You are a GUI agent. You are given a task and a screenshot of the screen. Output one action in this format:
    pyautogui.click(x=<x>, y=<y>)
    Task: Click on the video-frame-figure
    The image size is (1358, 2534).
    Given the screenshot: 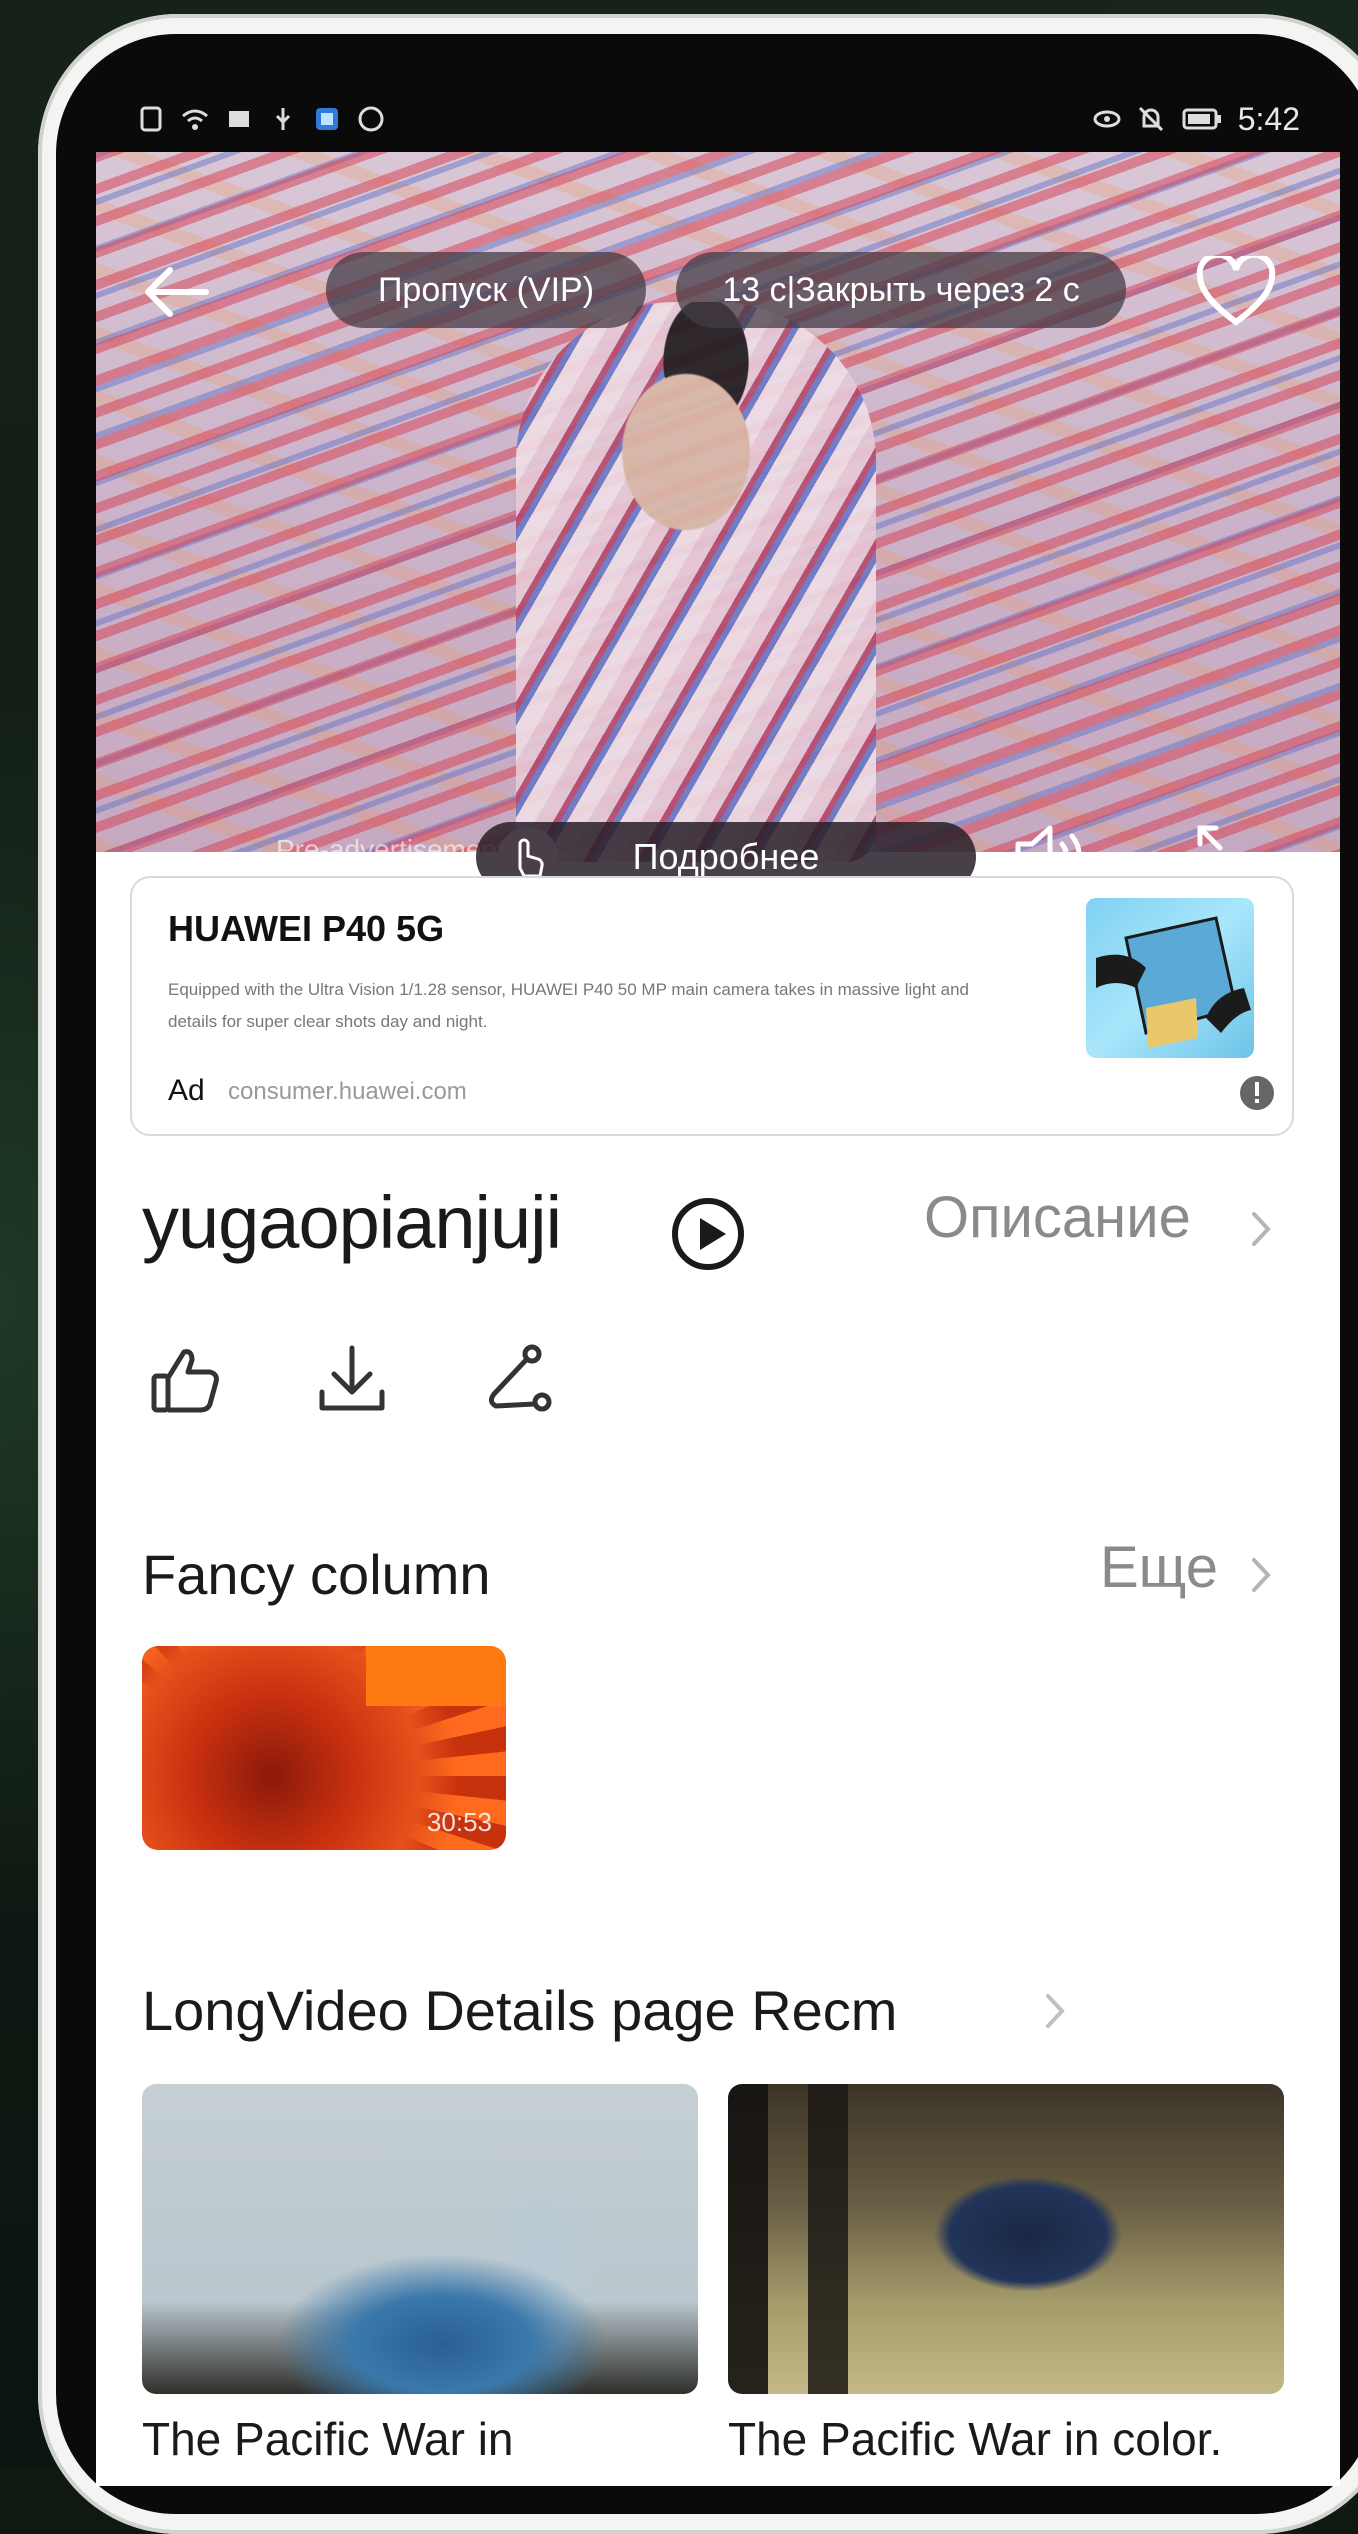 What is the action you would take?
    pyautogui.click(x=696, y=582)
    